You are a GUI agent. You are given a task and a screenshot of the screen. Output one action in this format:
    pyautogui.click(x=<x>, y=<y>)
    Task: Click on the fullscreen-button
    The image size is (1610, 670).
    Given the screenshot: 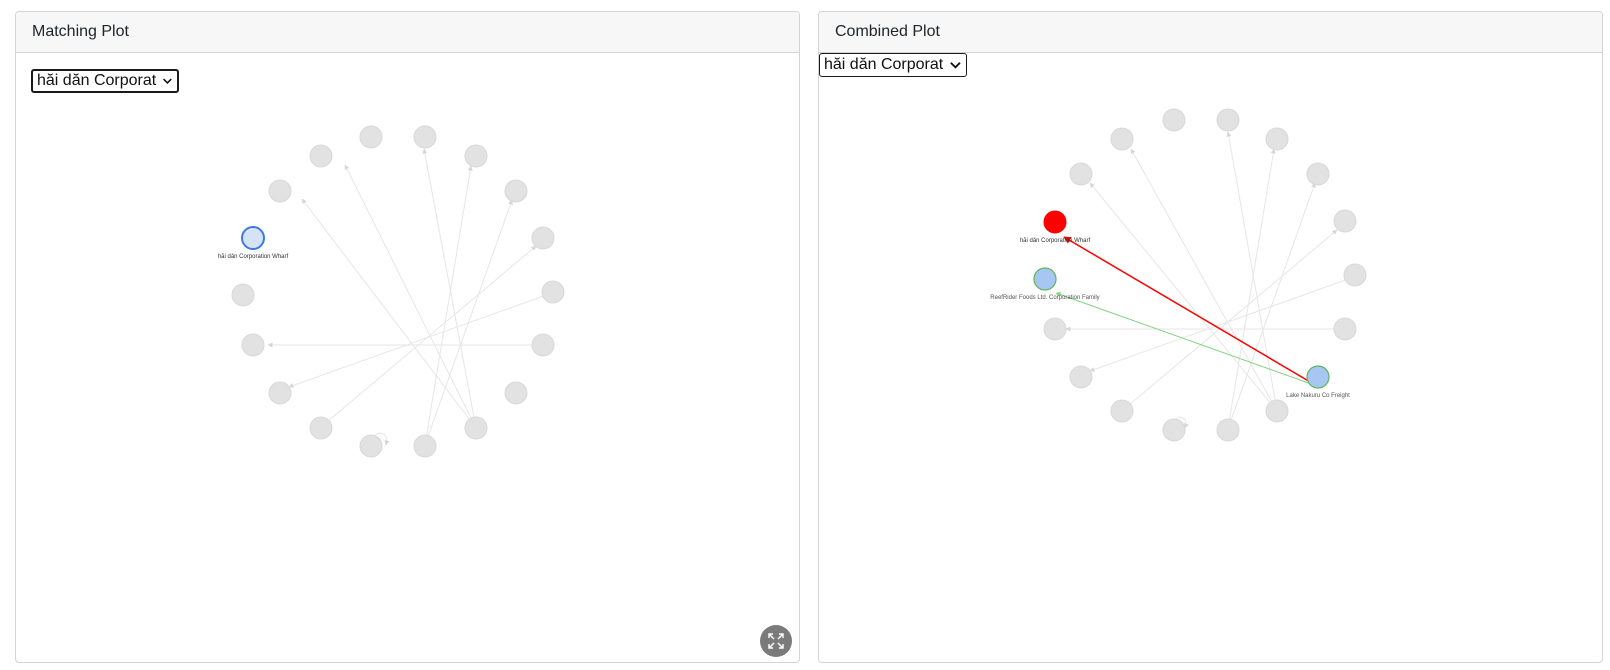 What is the action you would take?
    pyautogui.click(x=776, y=641)
    